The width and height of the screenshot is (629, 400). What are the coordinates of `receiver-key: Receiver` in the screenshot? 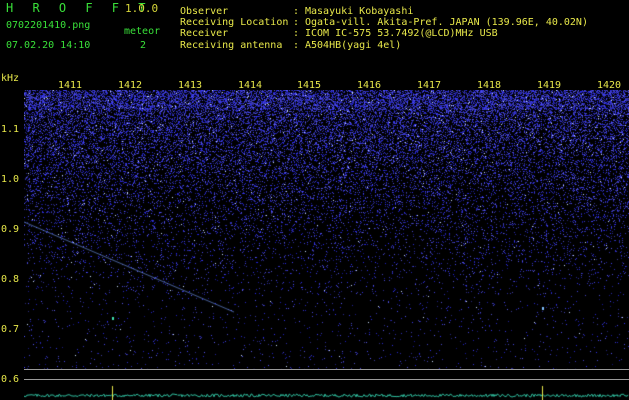 It's located at (204, 33).